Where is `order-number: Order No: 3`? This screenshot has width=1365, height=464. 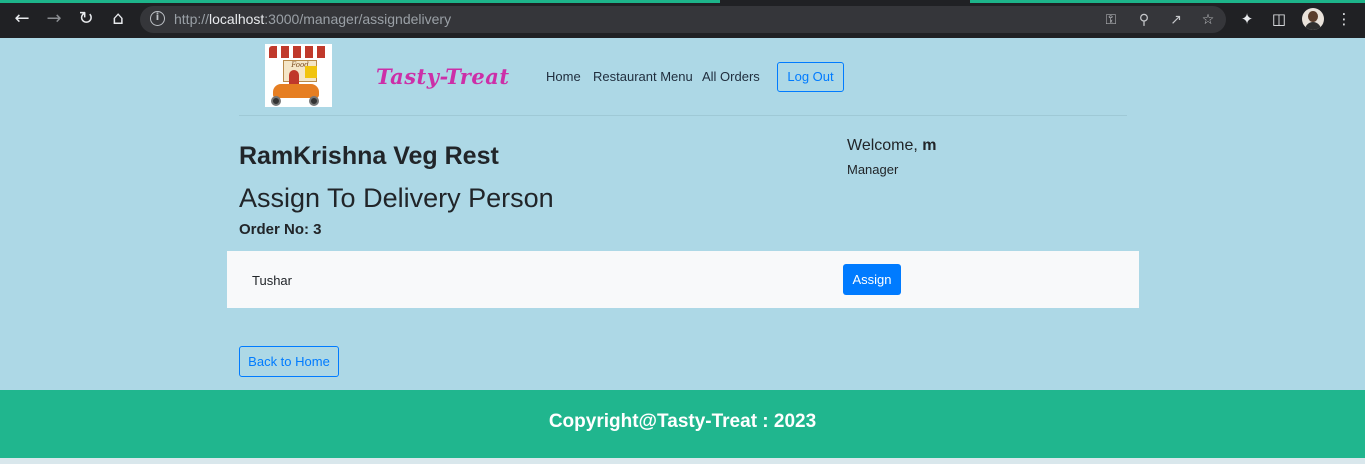 order-number: Order No: 3 is located at coordinates (280, 229).